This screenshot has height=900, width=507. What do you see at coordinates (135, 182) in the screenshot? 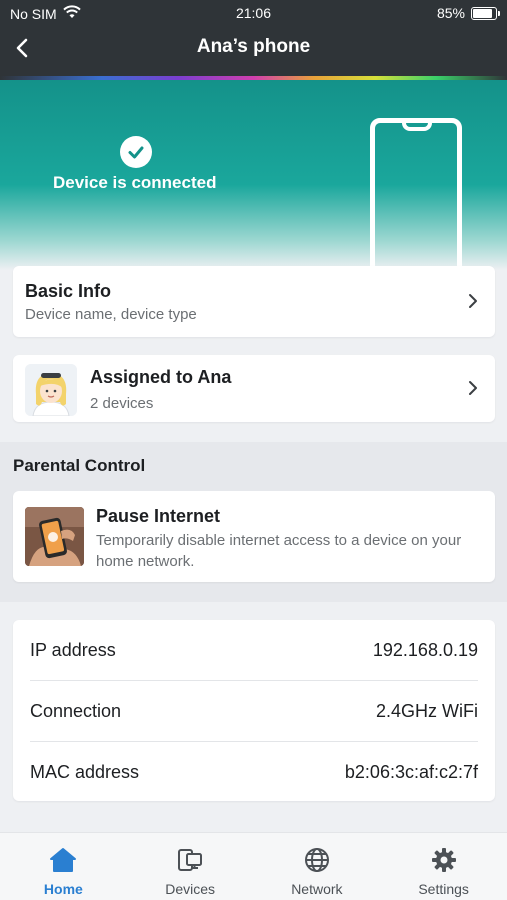
I see `connection-status: Device is connected` at bounding box center [135, 182].